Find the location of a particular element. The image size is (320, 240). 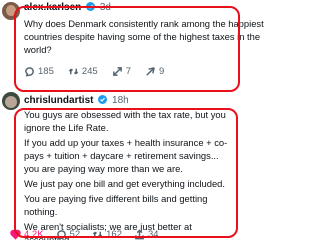

author-name: chrislundartist is located at coordinates (58, 100).